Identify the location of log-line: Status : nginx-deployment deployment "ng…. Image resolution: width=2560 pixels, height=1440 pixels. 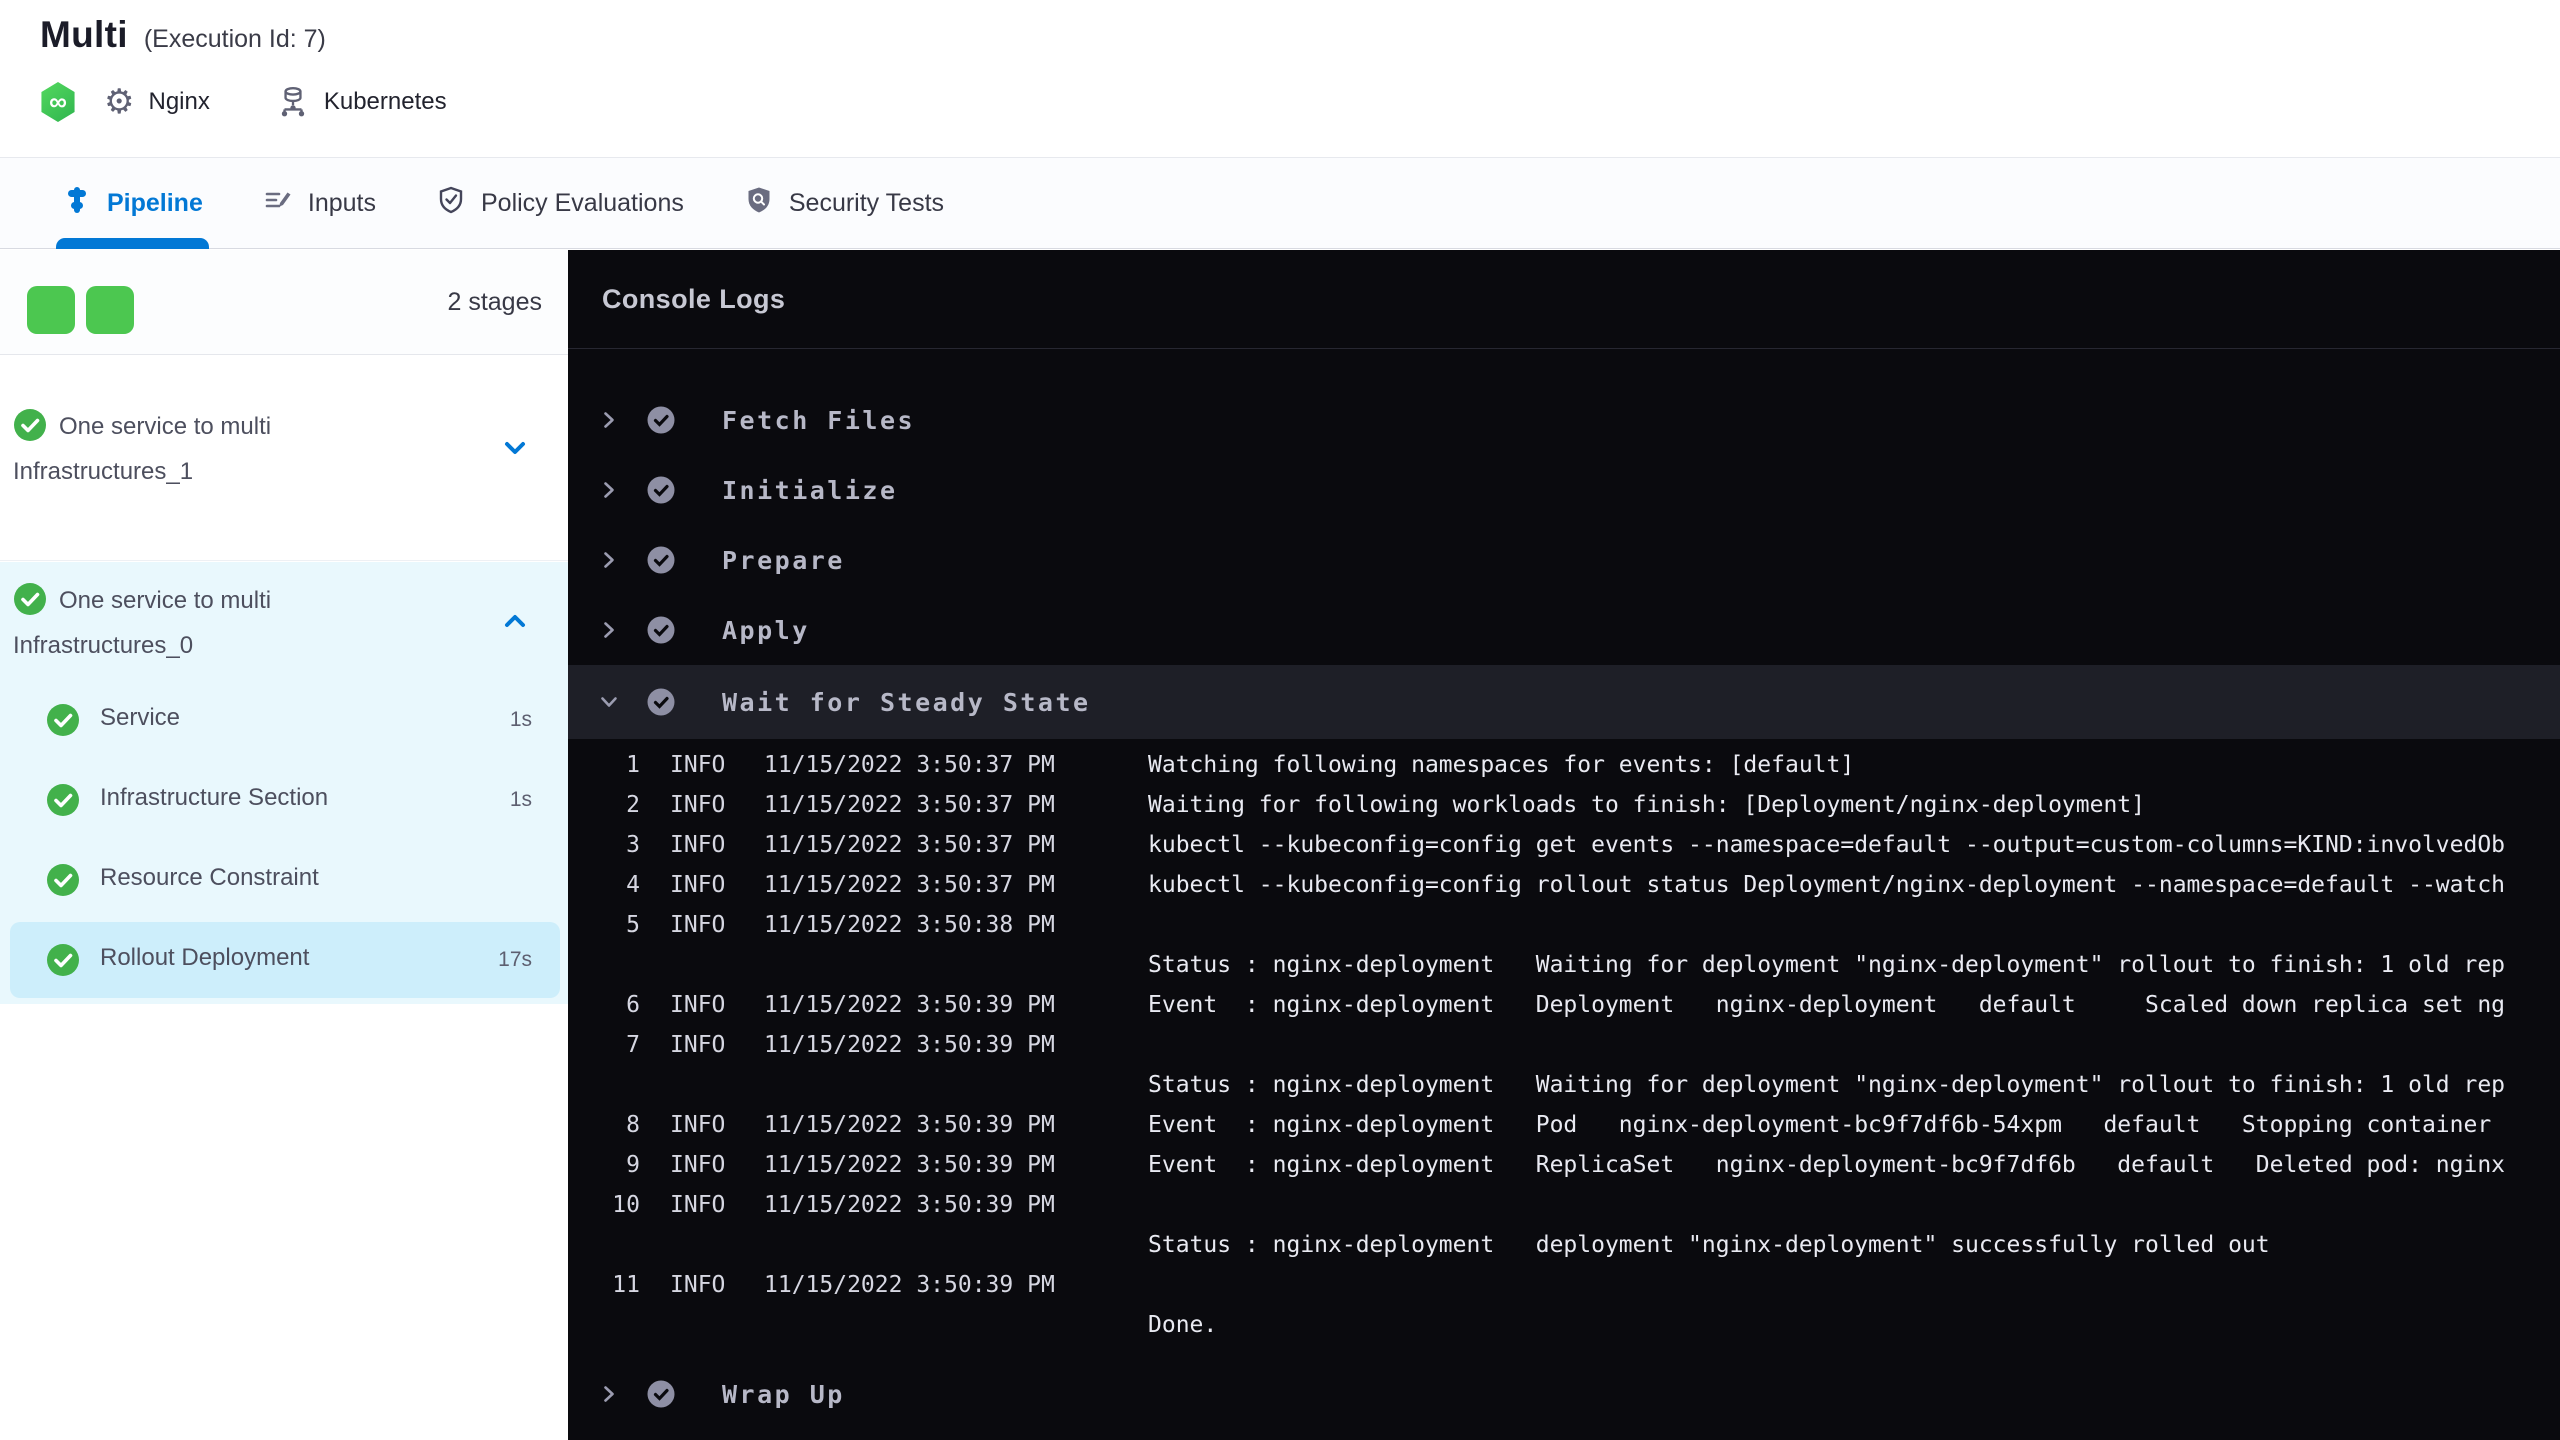
(1580, 1245).